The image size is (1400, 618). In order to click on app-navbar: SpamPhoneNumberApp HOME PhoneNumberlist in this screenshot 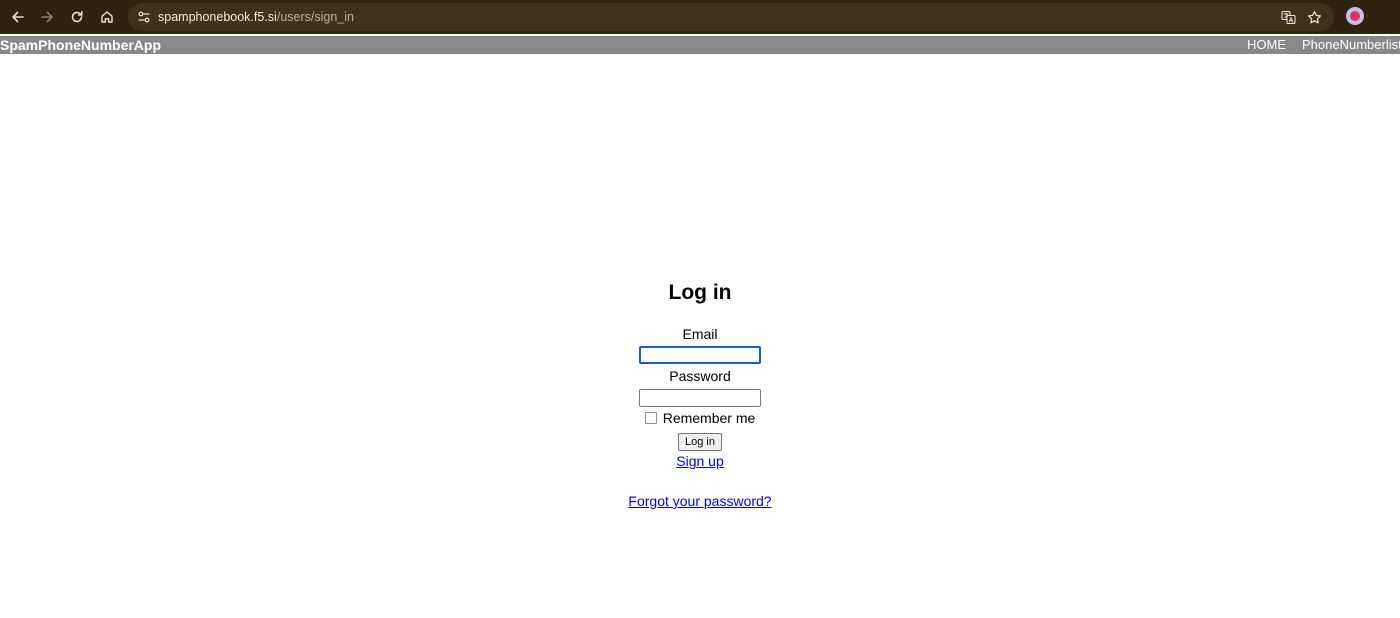, I will do `click(700, 45)`.